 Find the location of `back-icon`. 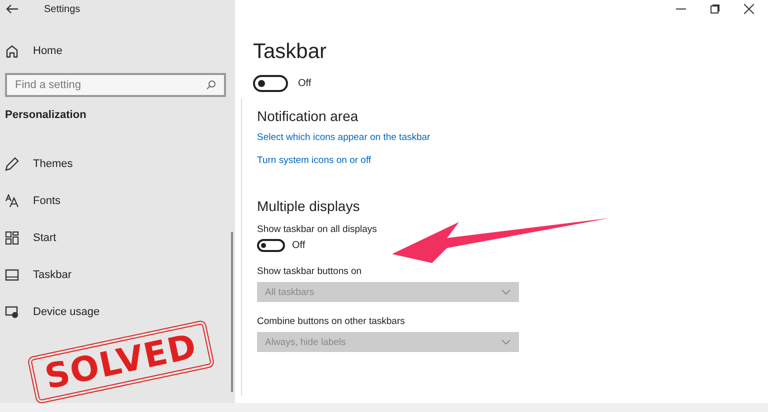

back-icon is located at coordinates (12, 9).